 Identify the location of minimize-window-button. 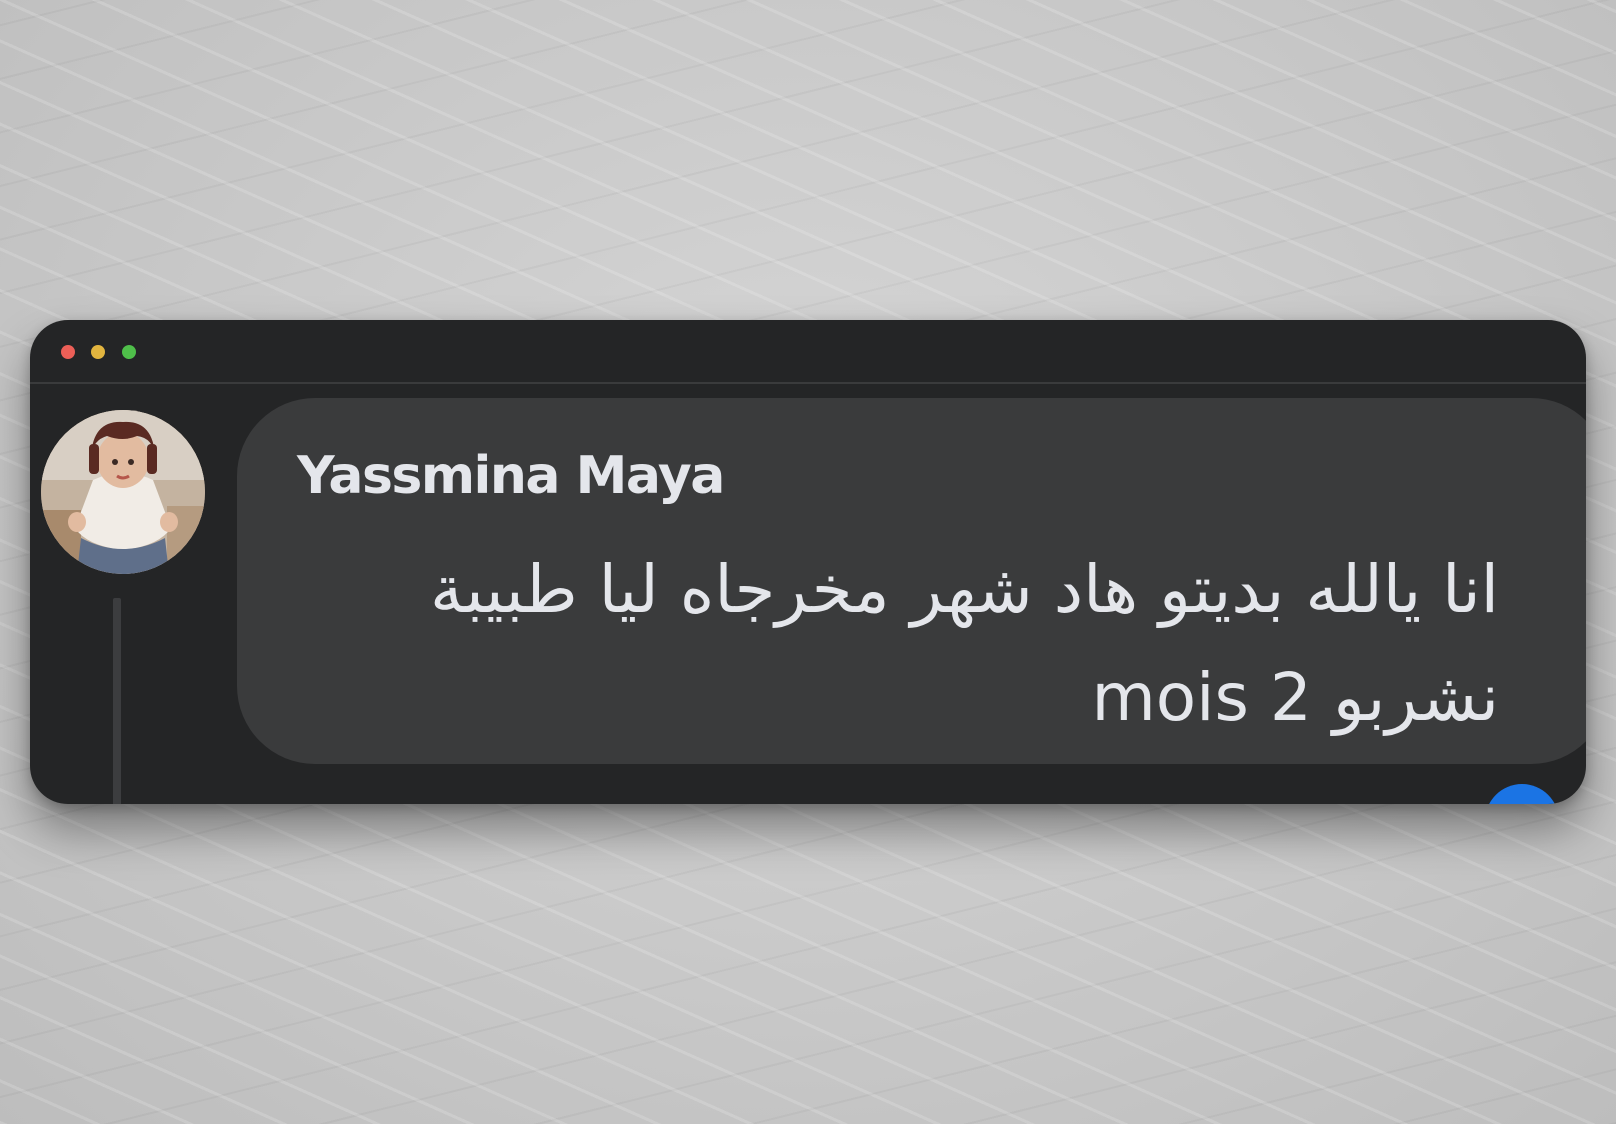
(98, 352).